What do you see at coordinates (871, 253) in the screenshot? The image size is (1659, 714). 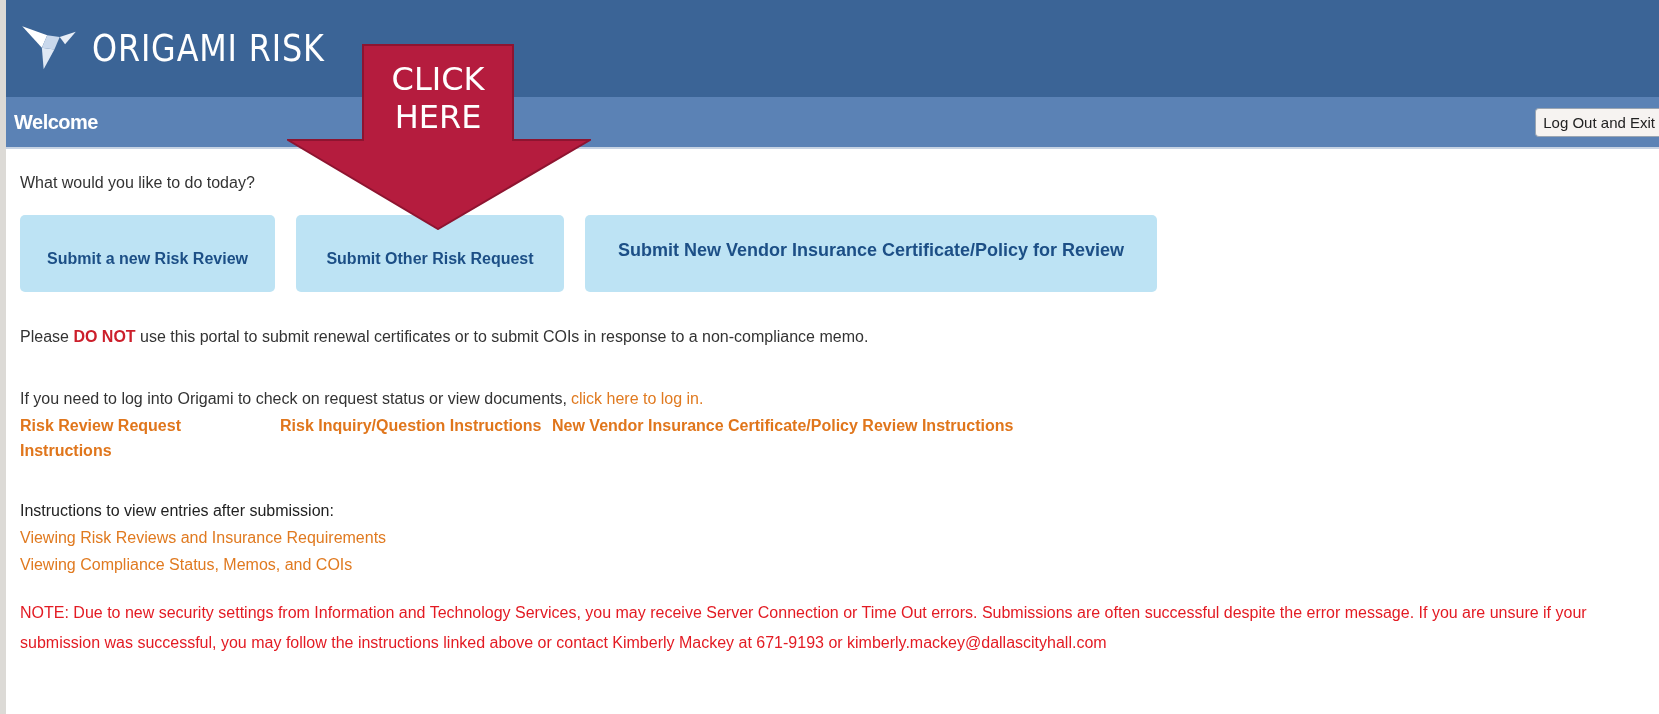 I see `action-button: Submit New Vendor Insurance Certificate/Policy for Review` at bounding box center [871, 253].